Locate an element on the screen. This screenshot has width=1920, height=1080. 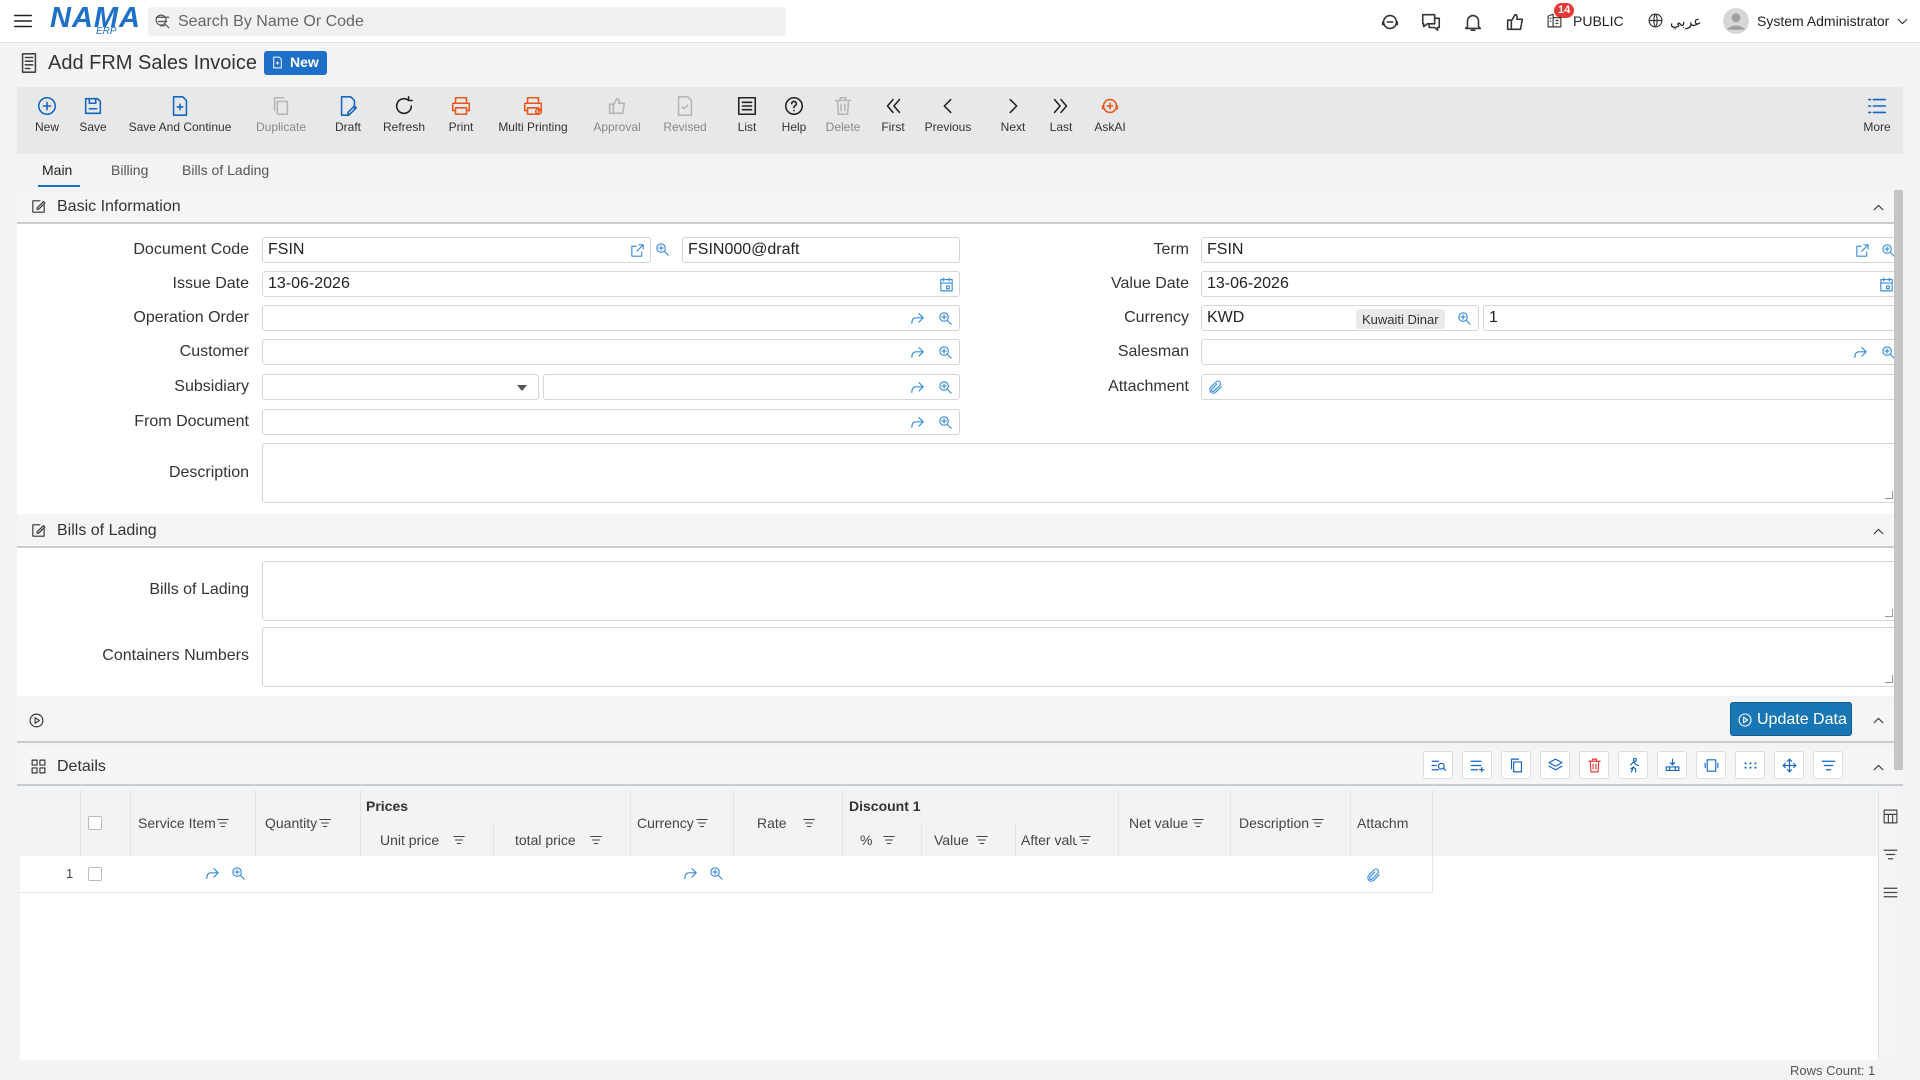
duplicate-button: Duplicate is located at coordinates (281, 114).